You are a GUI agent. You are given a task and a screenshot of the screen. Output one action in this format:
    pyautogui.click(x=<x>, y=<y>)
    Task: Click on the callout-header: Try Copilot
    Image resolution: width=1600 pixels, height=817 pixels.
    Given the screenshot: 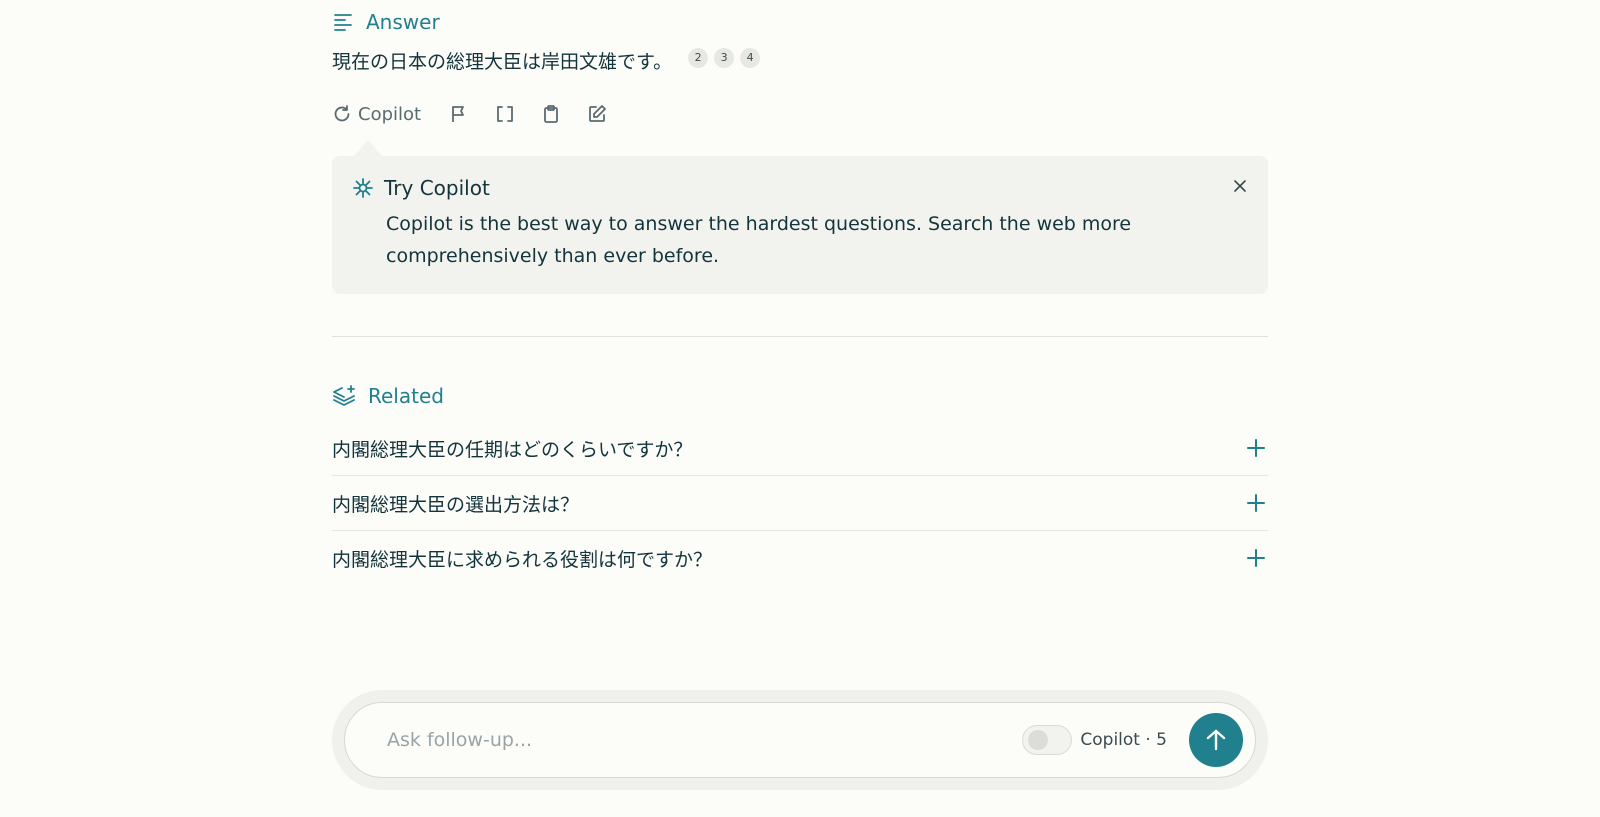 What is the action you would take?
    pyautogui.click(x=421, y=188)
    